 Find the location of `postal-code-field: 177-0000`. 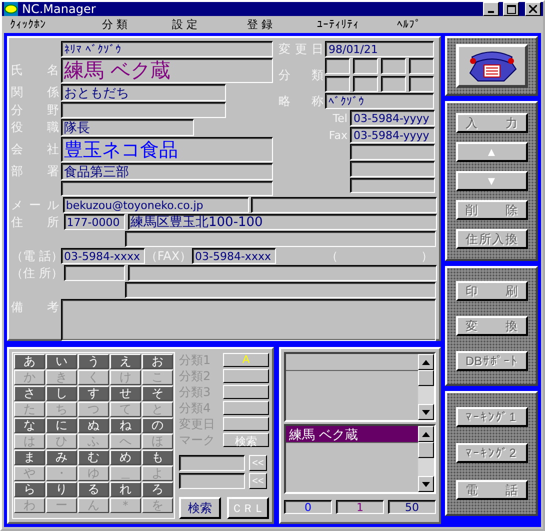

postal-code-field: 177-0000 is located at coordinates (94, 222).